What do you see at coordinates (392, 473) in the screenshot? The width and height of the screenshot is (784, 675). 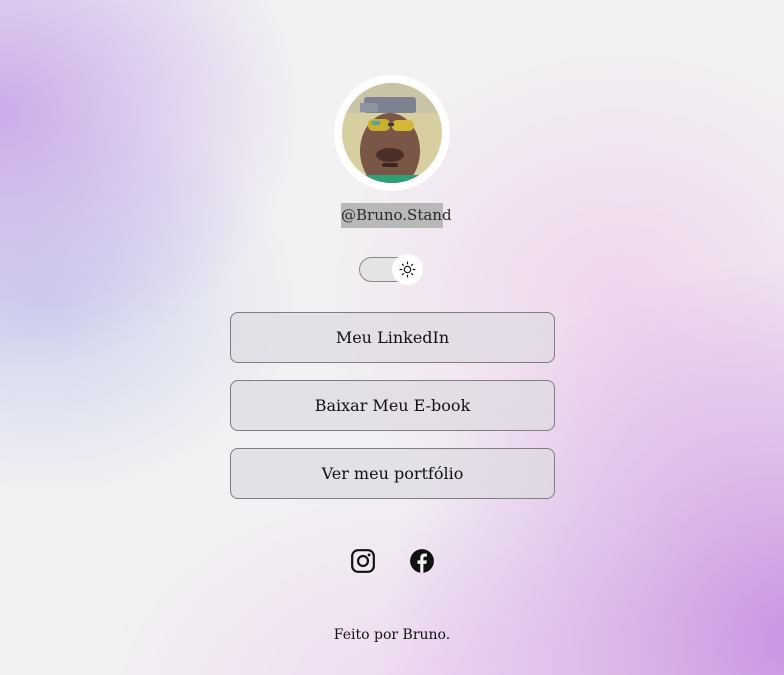 I see `portfolio-button: Ver meu portfólio` at bounding box center [392, 473].